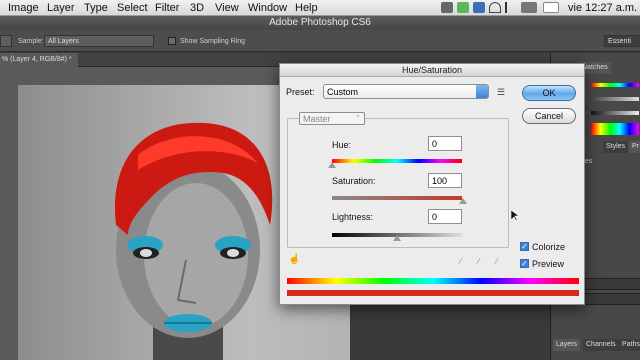 The height and width of the screenshot is (360, 640). What do you see at coordinates (524, 246) in the screenshot?
I see `colorize-checkbox: ✓` at bounding box center [524, 246].